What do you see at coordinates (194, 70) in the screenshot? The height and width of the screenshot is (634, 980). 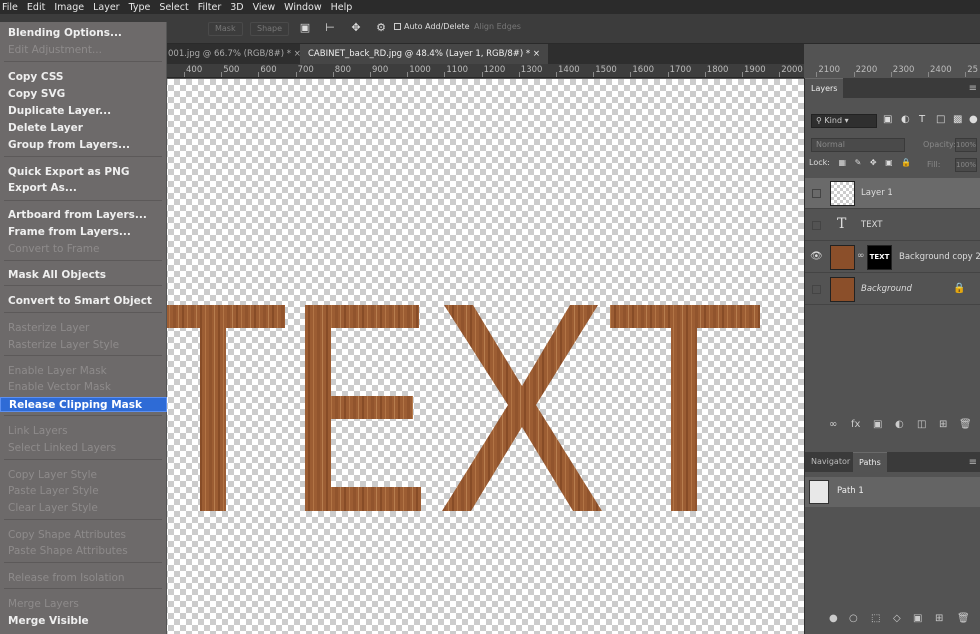 I see `ruler-tick-label: 400` at bounding box center [194, 70].